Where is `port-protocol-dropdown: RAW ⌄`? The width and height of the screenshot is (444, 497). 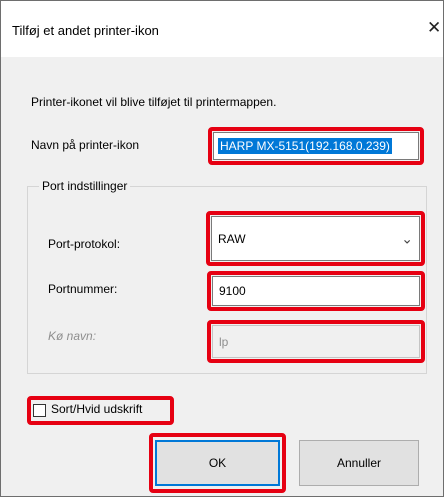
port-protocol-dropdown: RAW ⌄ is located at coordinates (315, 238).